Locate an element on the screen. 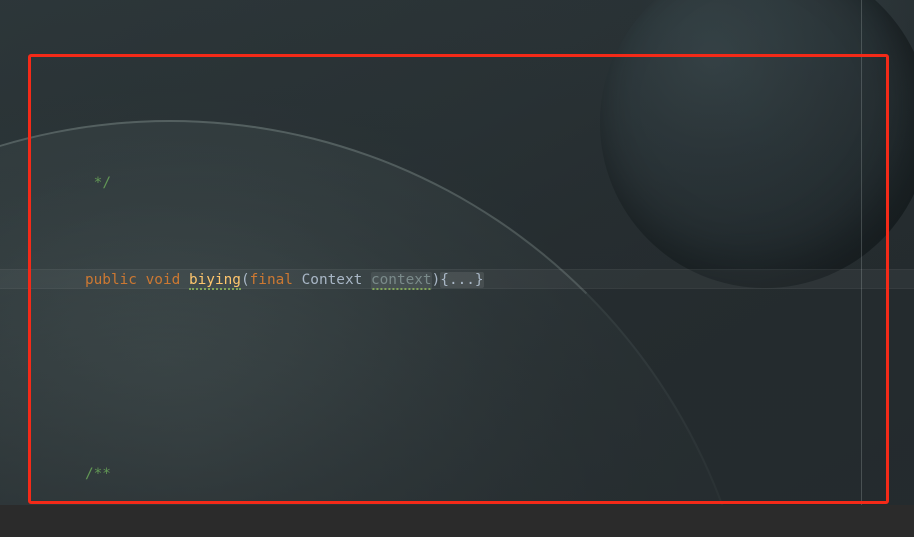 The height and width of the screenshot is (537, 914). code-line: * @param location is located at coordinates (457, 72).